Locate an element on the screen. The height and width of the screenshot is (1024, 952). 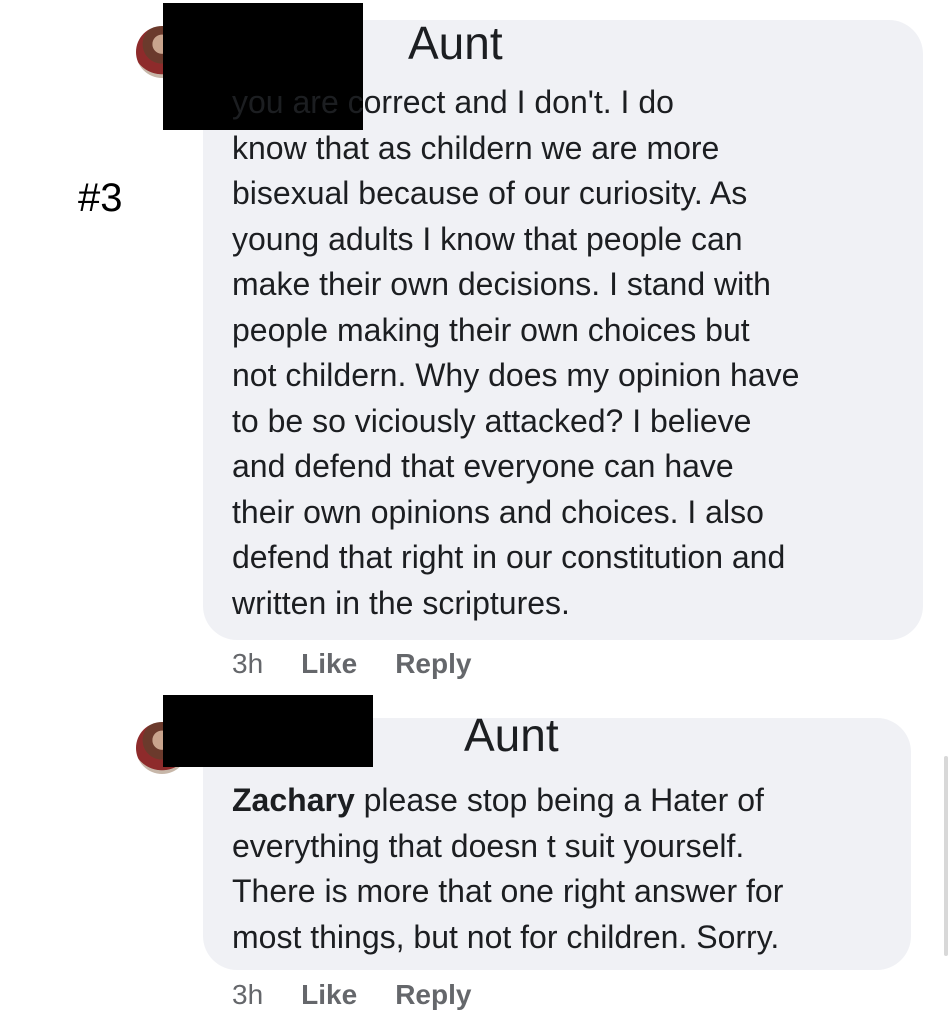
annotation-marker: #3 is located at coordinates (100, 198).